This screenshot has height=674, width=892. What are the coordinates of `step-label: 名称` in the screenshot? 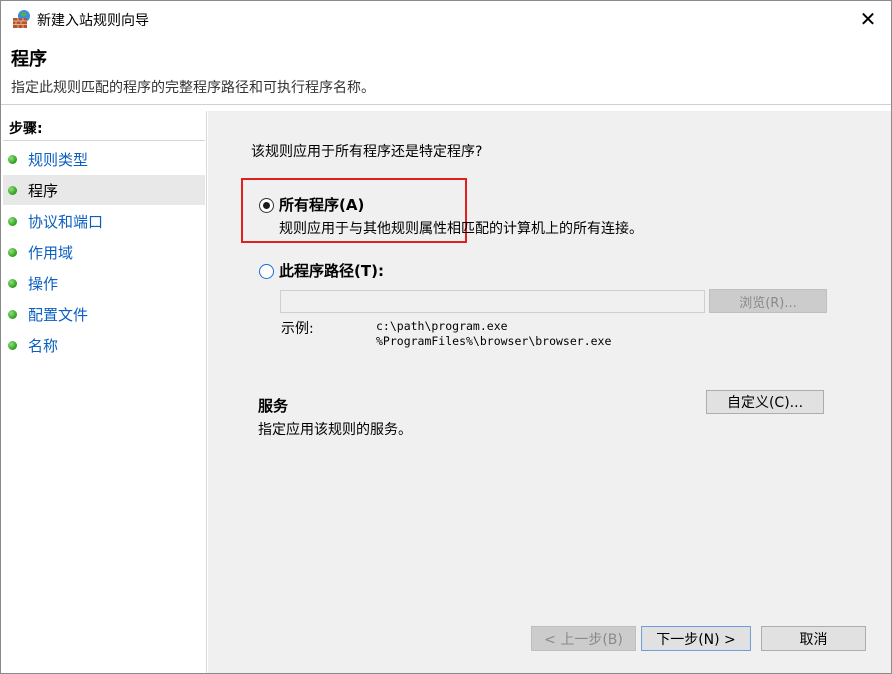 It's located at (43, 345).